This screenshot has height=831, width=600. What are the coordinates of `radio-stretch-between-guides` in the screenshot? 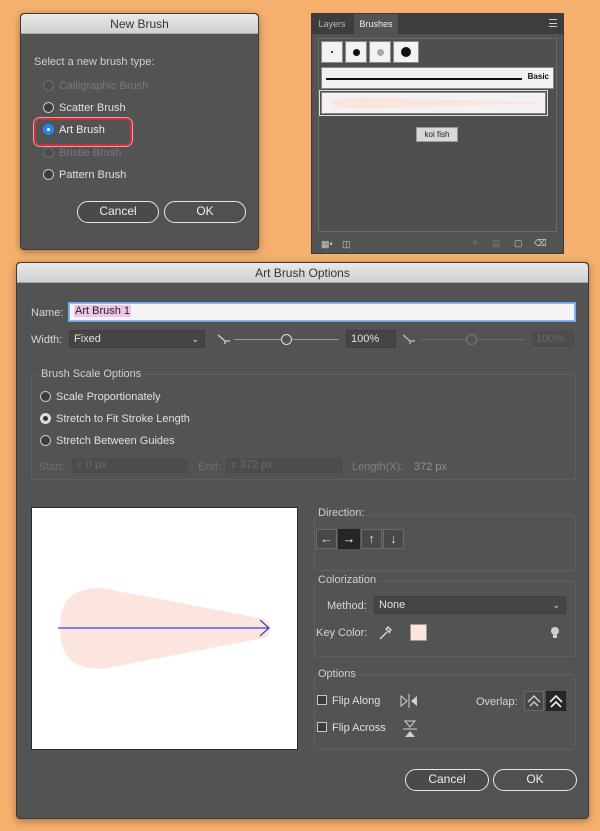 It's located at (45, 440).